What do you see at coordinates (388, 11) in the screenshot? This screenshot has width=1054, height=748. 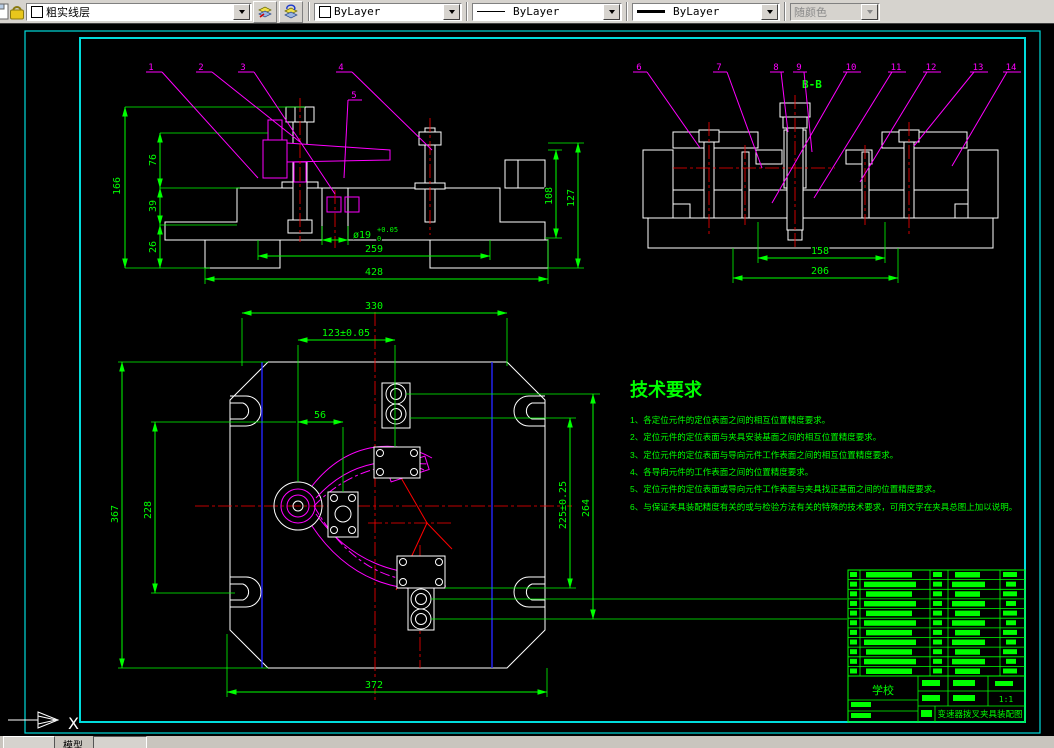 I see `color-combo: ByLayer` at bounding box center [388, 11].